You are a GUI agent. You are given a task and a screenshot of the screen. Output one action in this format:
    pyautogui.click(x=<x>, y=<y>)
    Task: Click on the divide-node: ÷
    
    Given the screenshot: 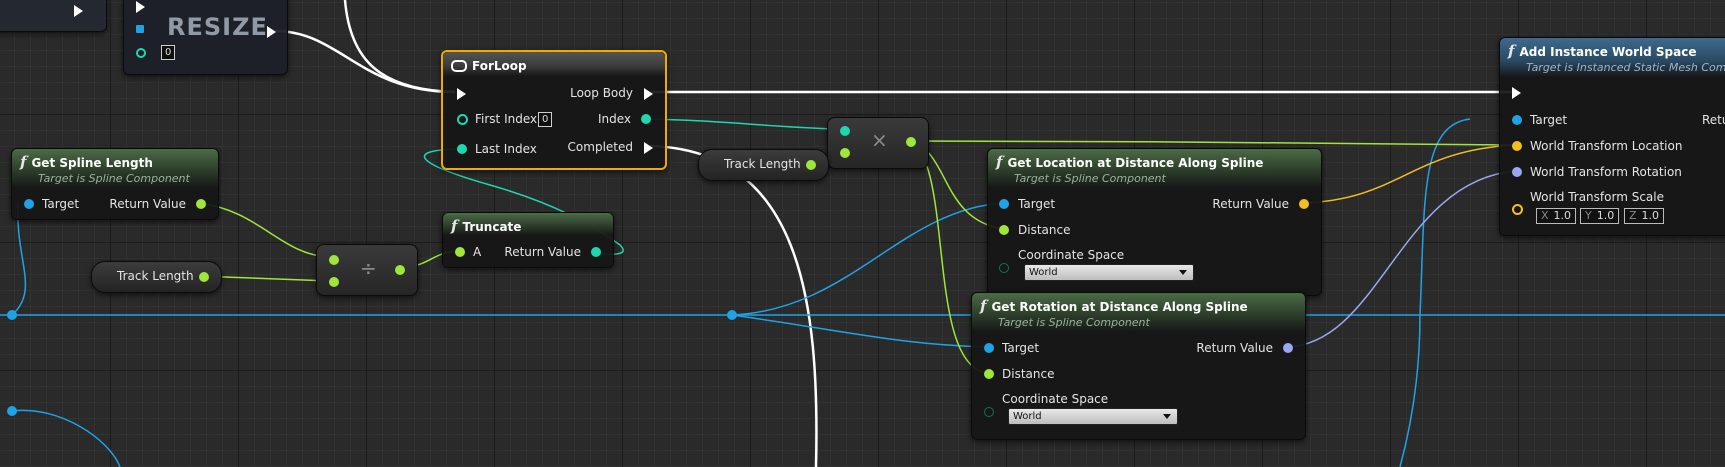 What is the action you would take?
    pyautogui.click(x=367, y=270)
    